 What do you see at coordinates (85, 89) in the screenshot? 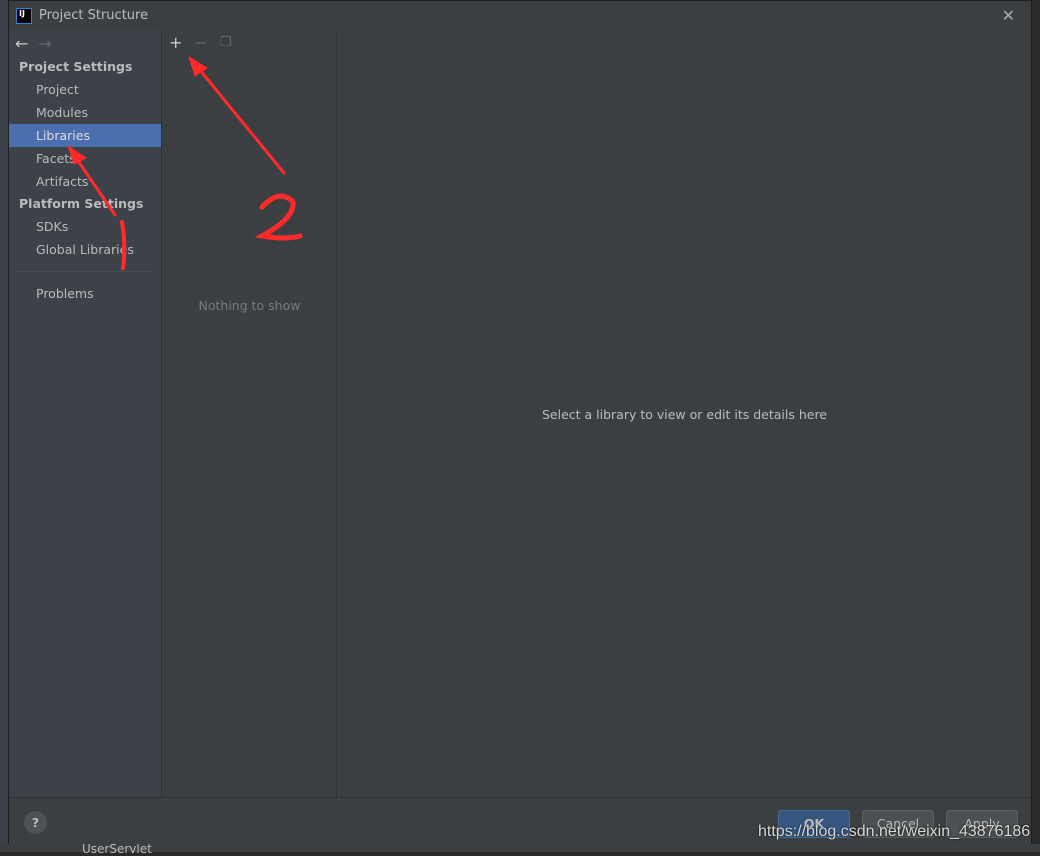
I see `sidebar-item-project: Project` at bounding box center [85, 89].